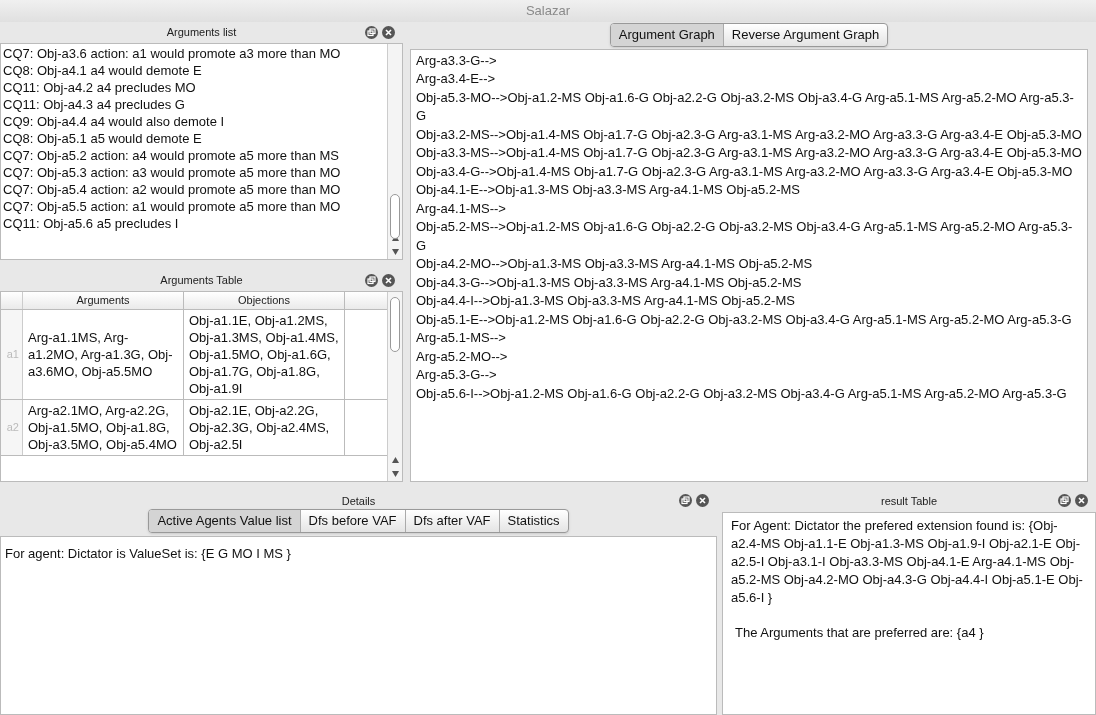 The image size is (1096, 715). What do you see at coordinates (805, 35) in the screenshot?
I see `tab: Reverse Argument Graph` at bounding box center [805, 35].